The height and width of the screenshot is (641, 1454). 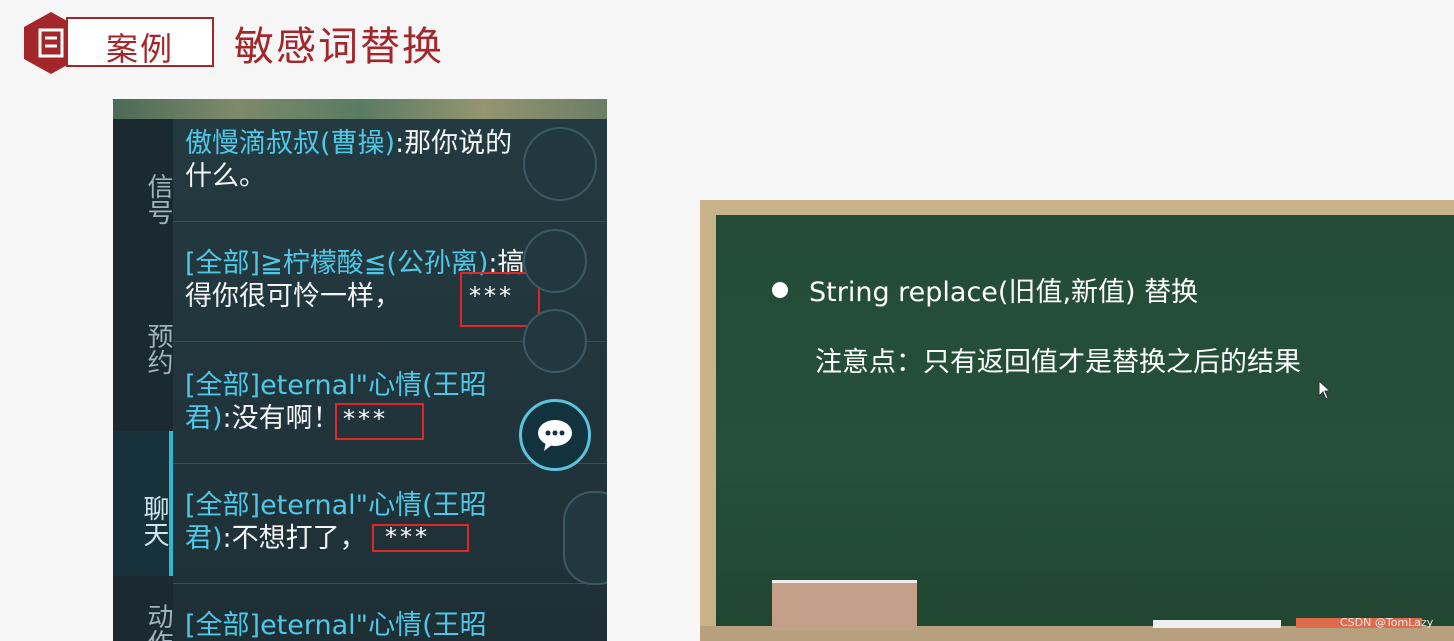 What do you see at coordinates (143, 199) in the screenshot?
I see `tab-signal: 信号` at bounding box center [143, 199].